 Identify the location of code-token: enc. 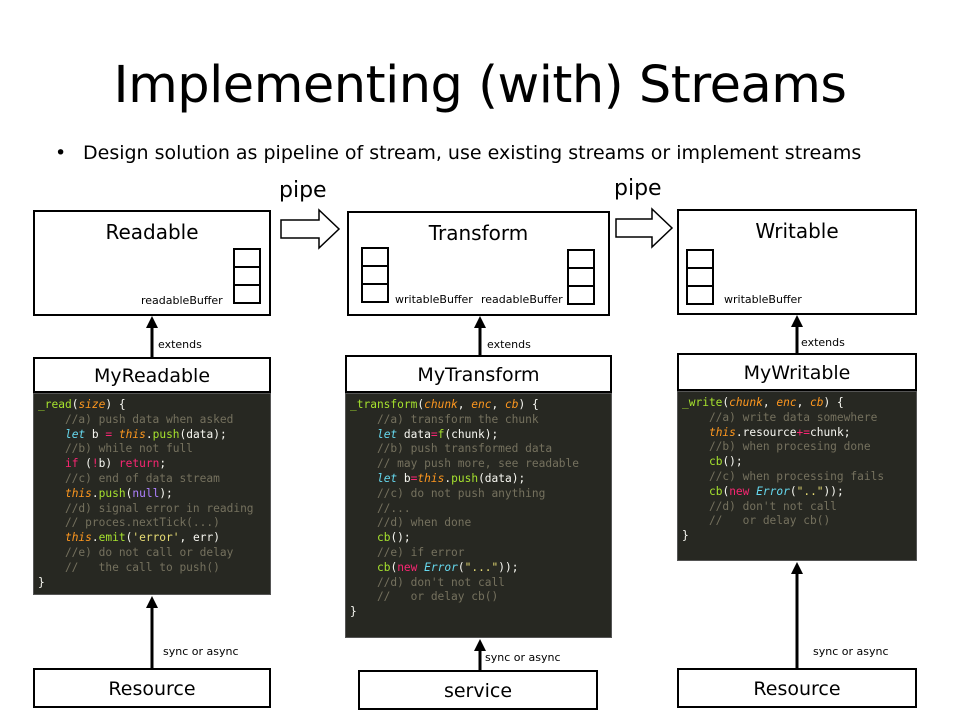
(786, 402).